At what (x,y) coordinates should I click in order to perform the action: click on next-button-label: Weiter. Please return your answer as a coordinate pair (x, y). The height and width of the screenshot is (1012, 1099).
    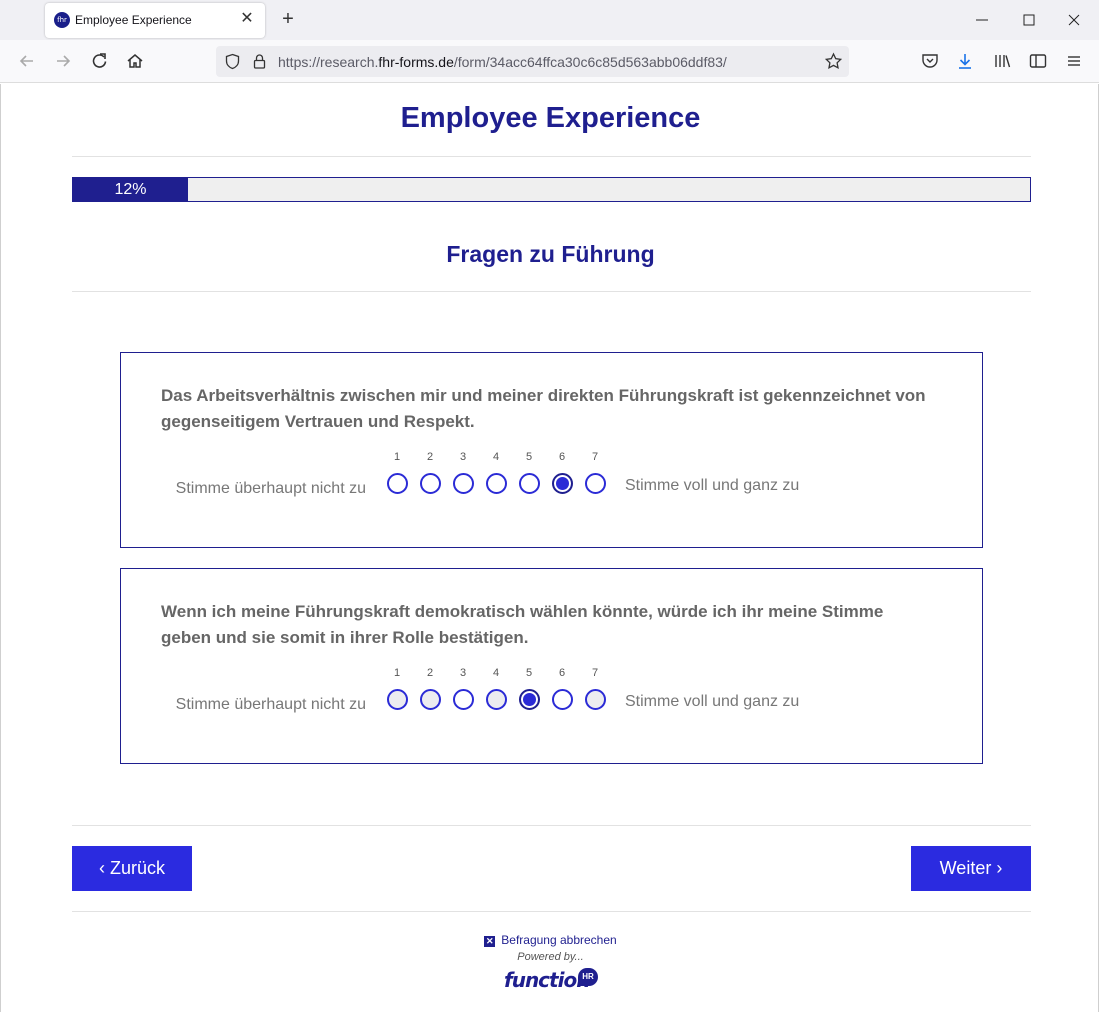
    Looking at the image, I should click on (965, 868).